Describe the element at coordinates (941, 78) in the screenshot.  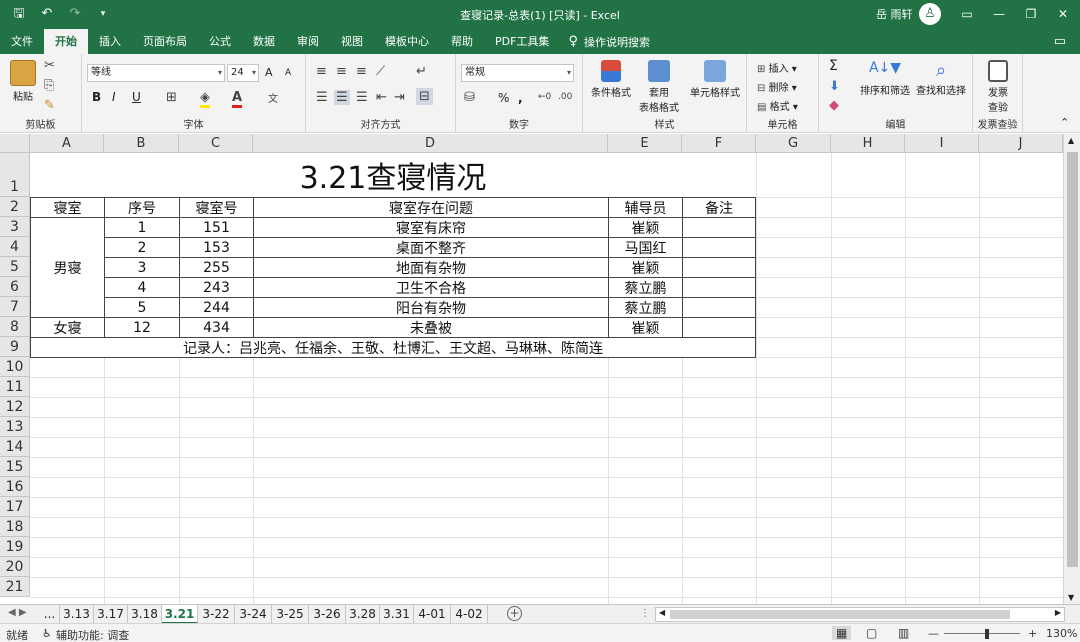
I see `find-select-button: ⌕ 查找和选择` at that location.